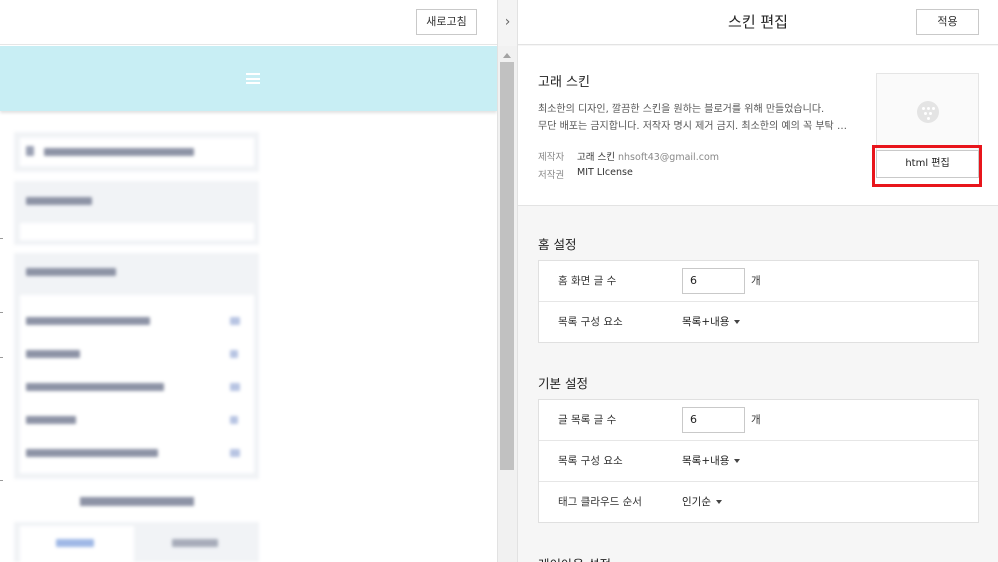  What do you see at coordinates (713, 420) in the screenshot?
I see `list-post-count-input: 6` at bounding box center [713, 420].